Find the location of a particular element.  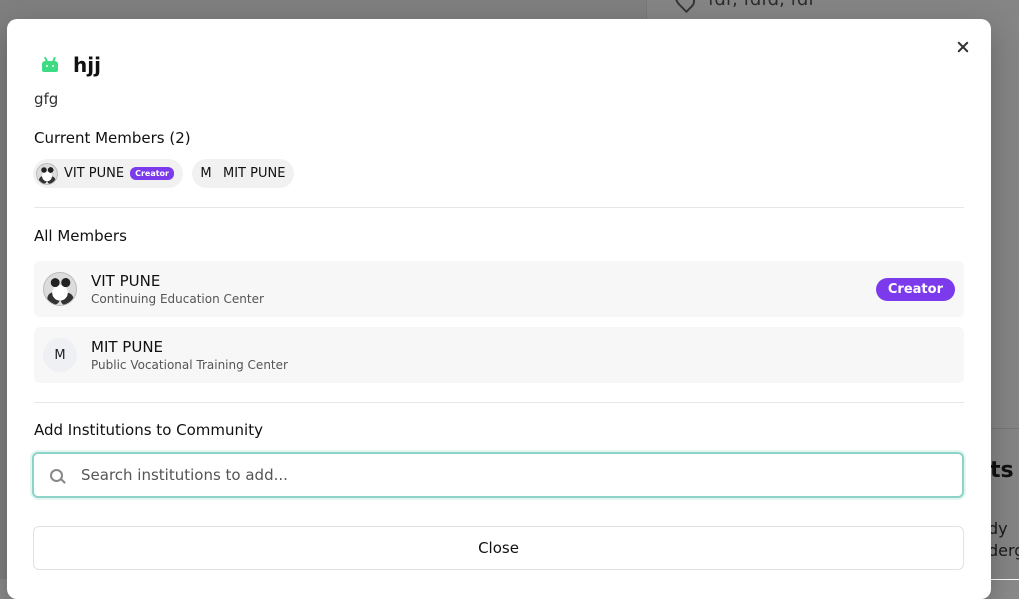

search-input is located at coordinates (506, 475).